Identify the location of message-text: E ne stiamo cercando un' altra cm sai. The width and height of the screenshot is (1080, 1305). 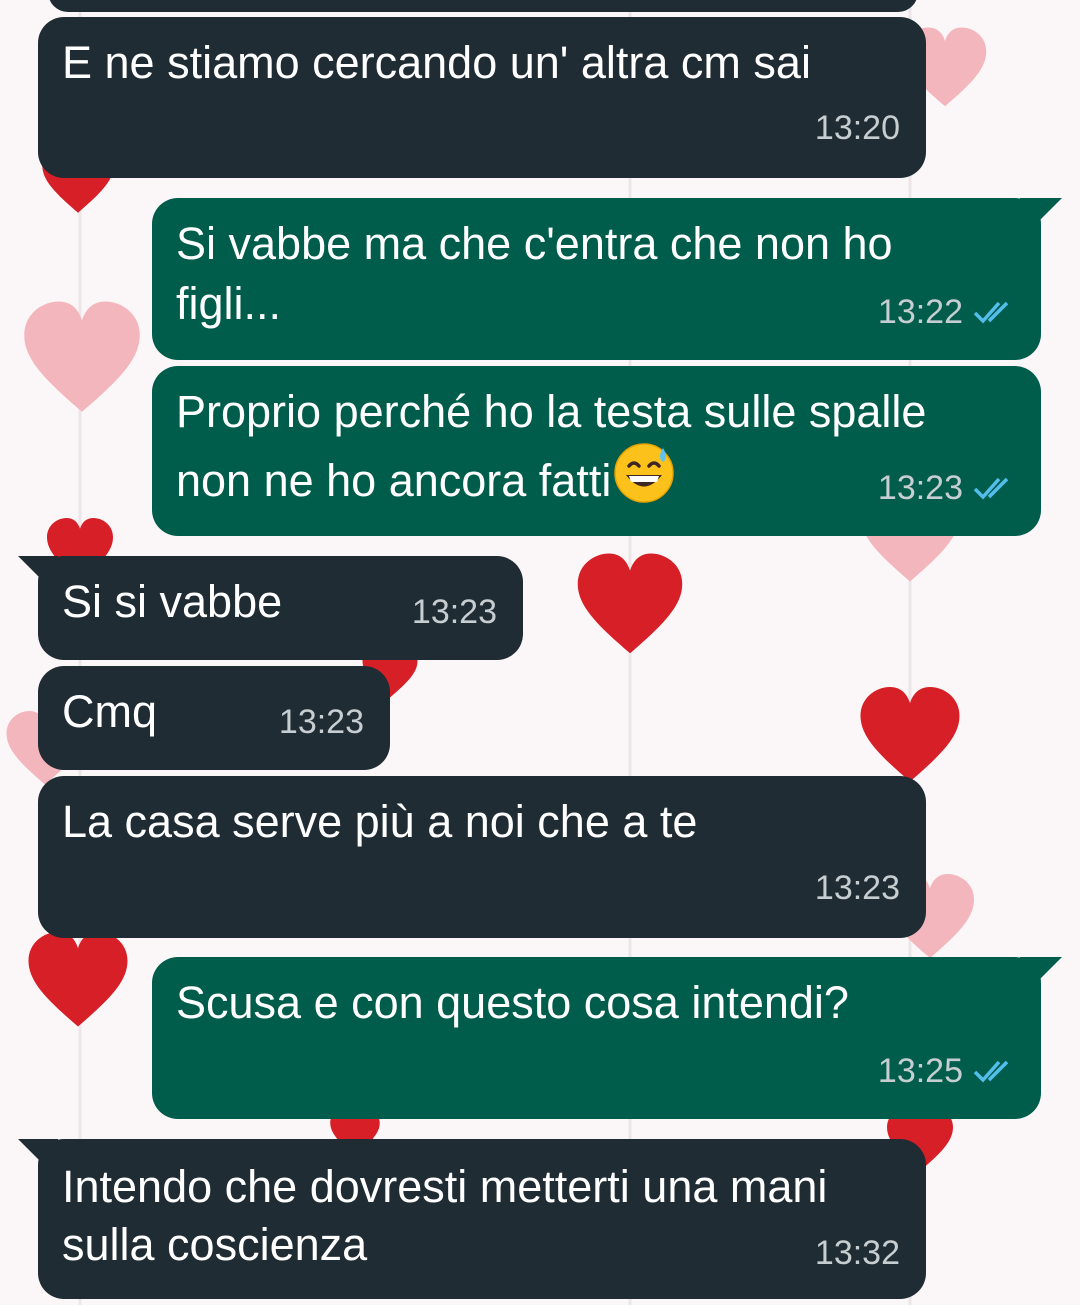
(436, 62).